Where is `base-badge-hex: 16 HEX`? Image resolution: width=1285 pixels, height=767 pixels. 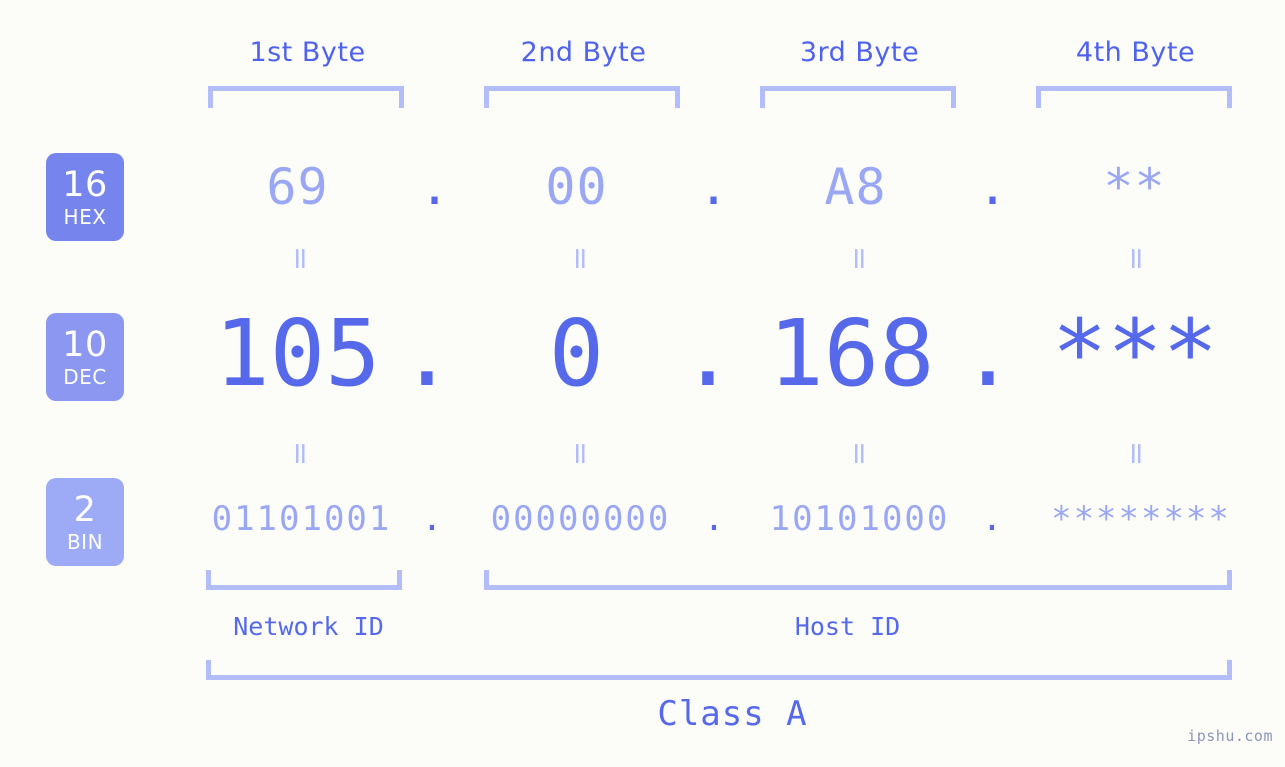 base-badge-hex: 16 HEX is located at coordinates (85, 197).